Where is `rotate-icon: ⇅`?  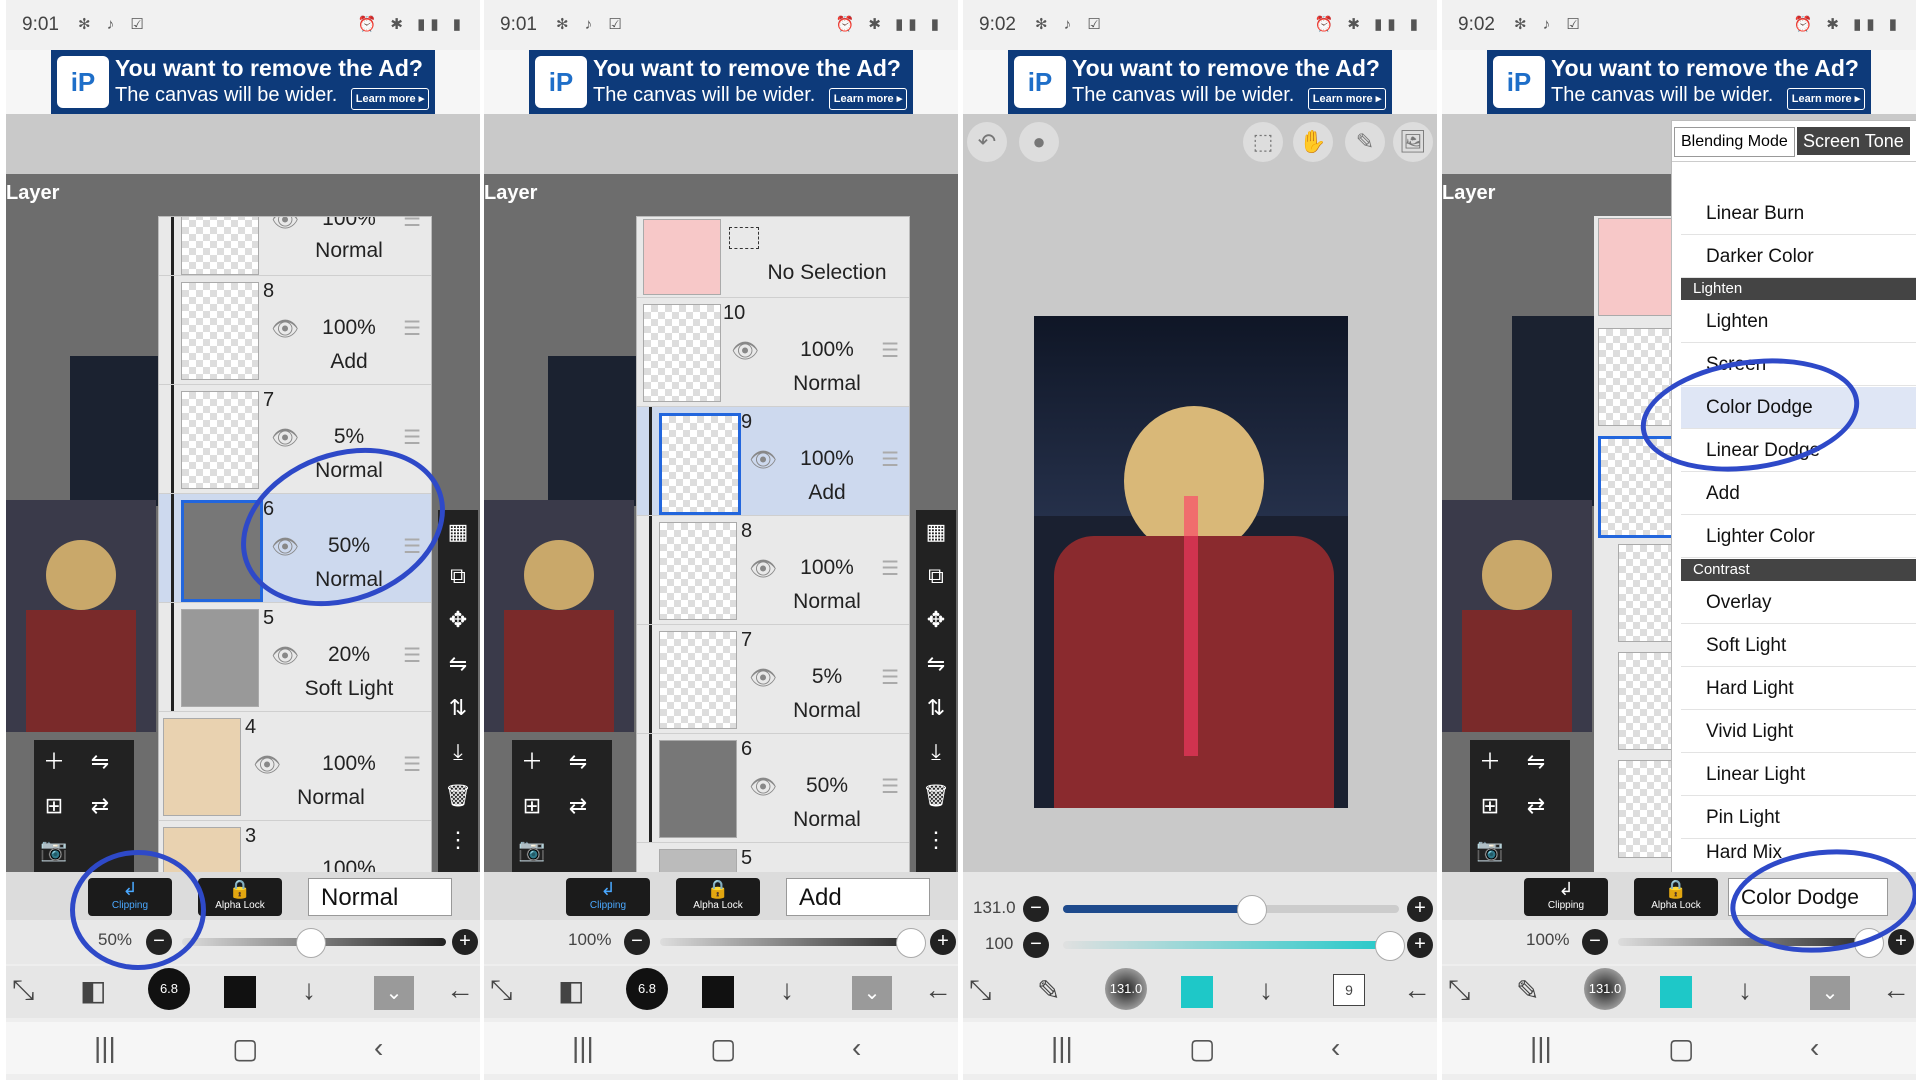
rotate-icon: ⇅ is located at coordinates (936, 708).